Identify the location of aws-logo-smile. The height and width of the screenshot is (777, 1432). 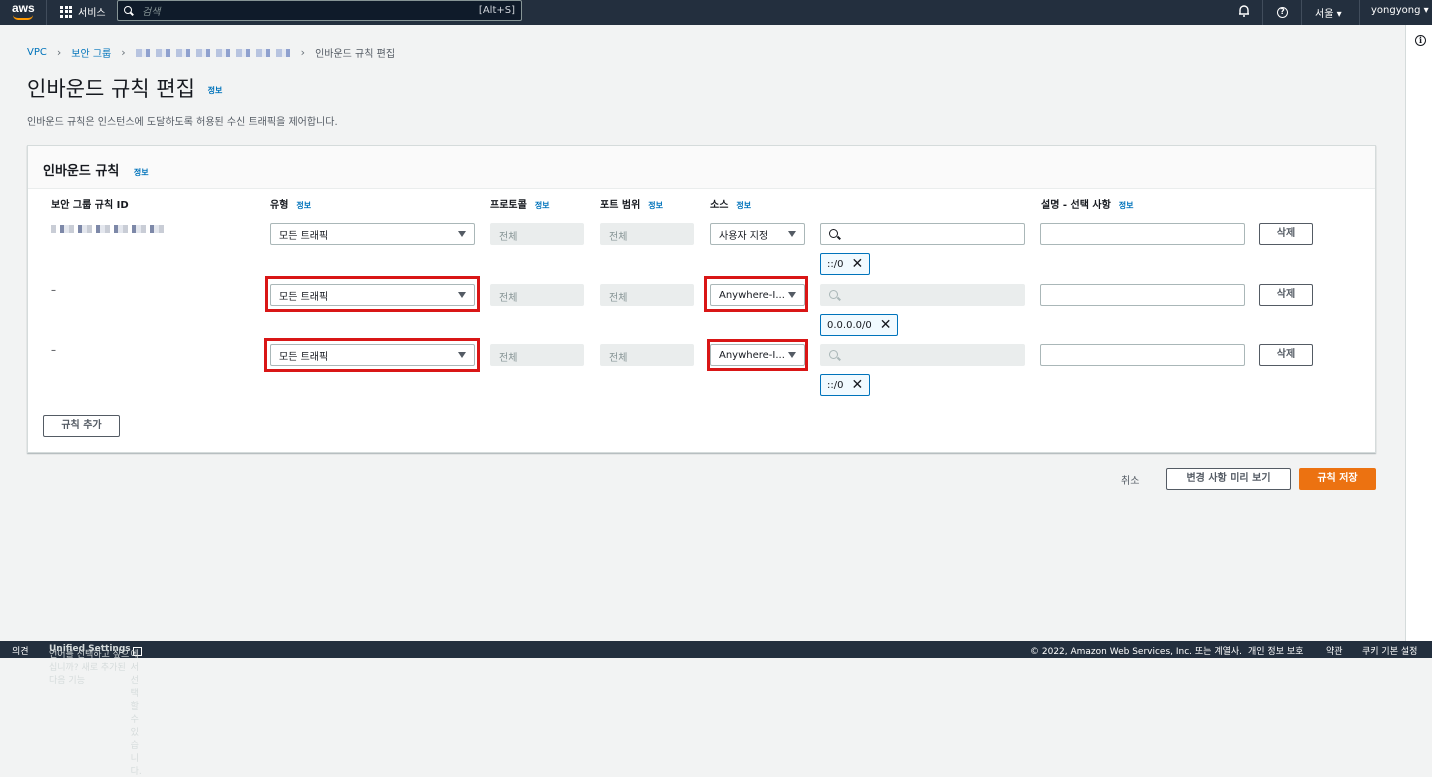
(23, 17).